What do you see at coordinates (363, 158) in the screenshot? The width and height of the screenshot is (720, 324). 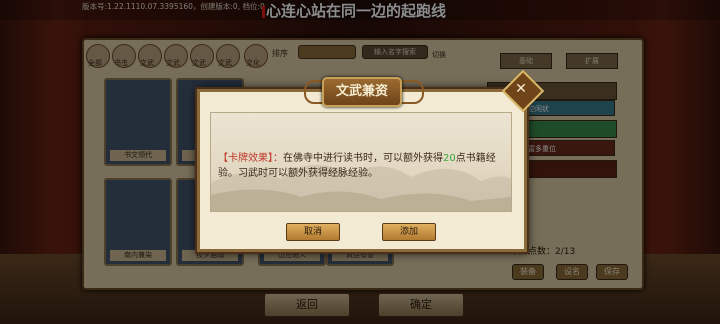 I see `effect-text-part1: 在佛寺中进行读书时，可以额外获得` at bounding box center [363, 158].